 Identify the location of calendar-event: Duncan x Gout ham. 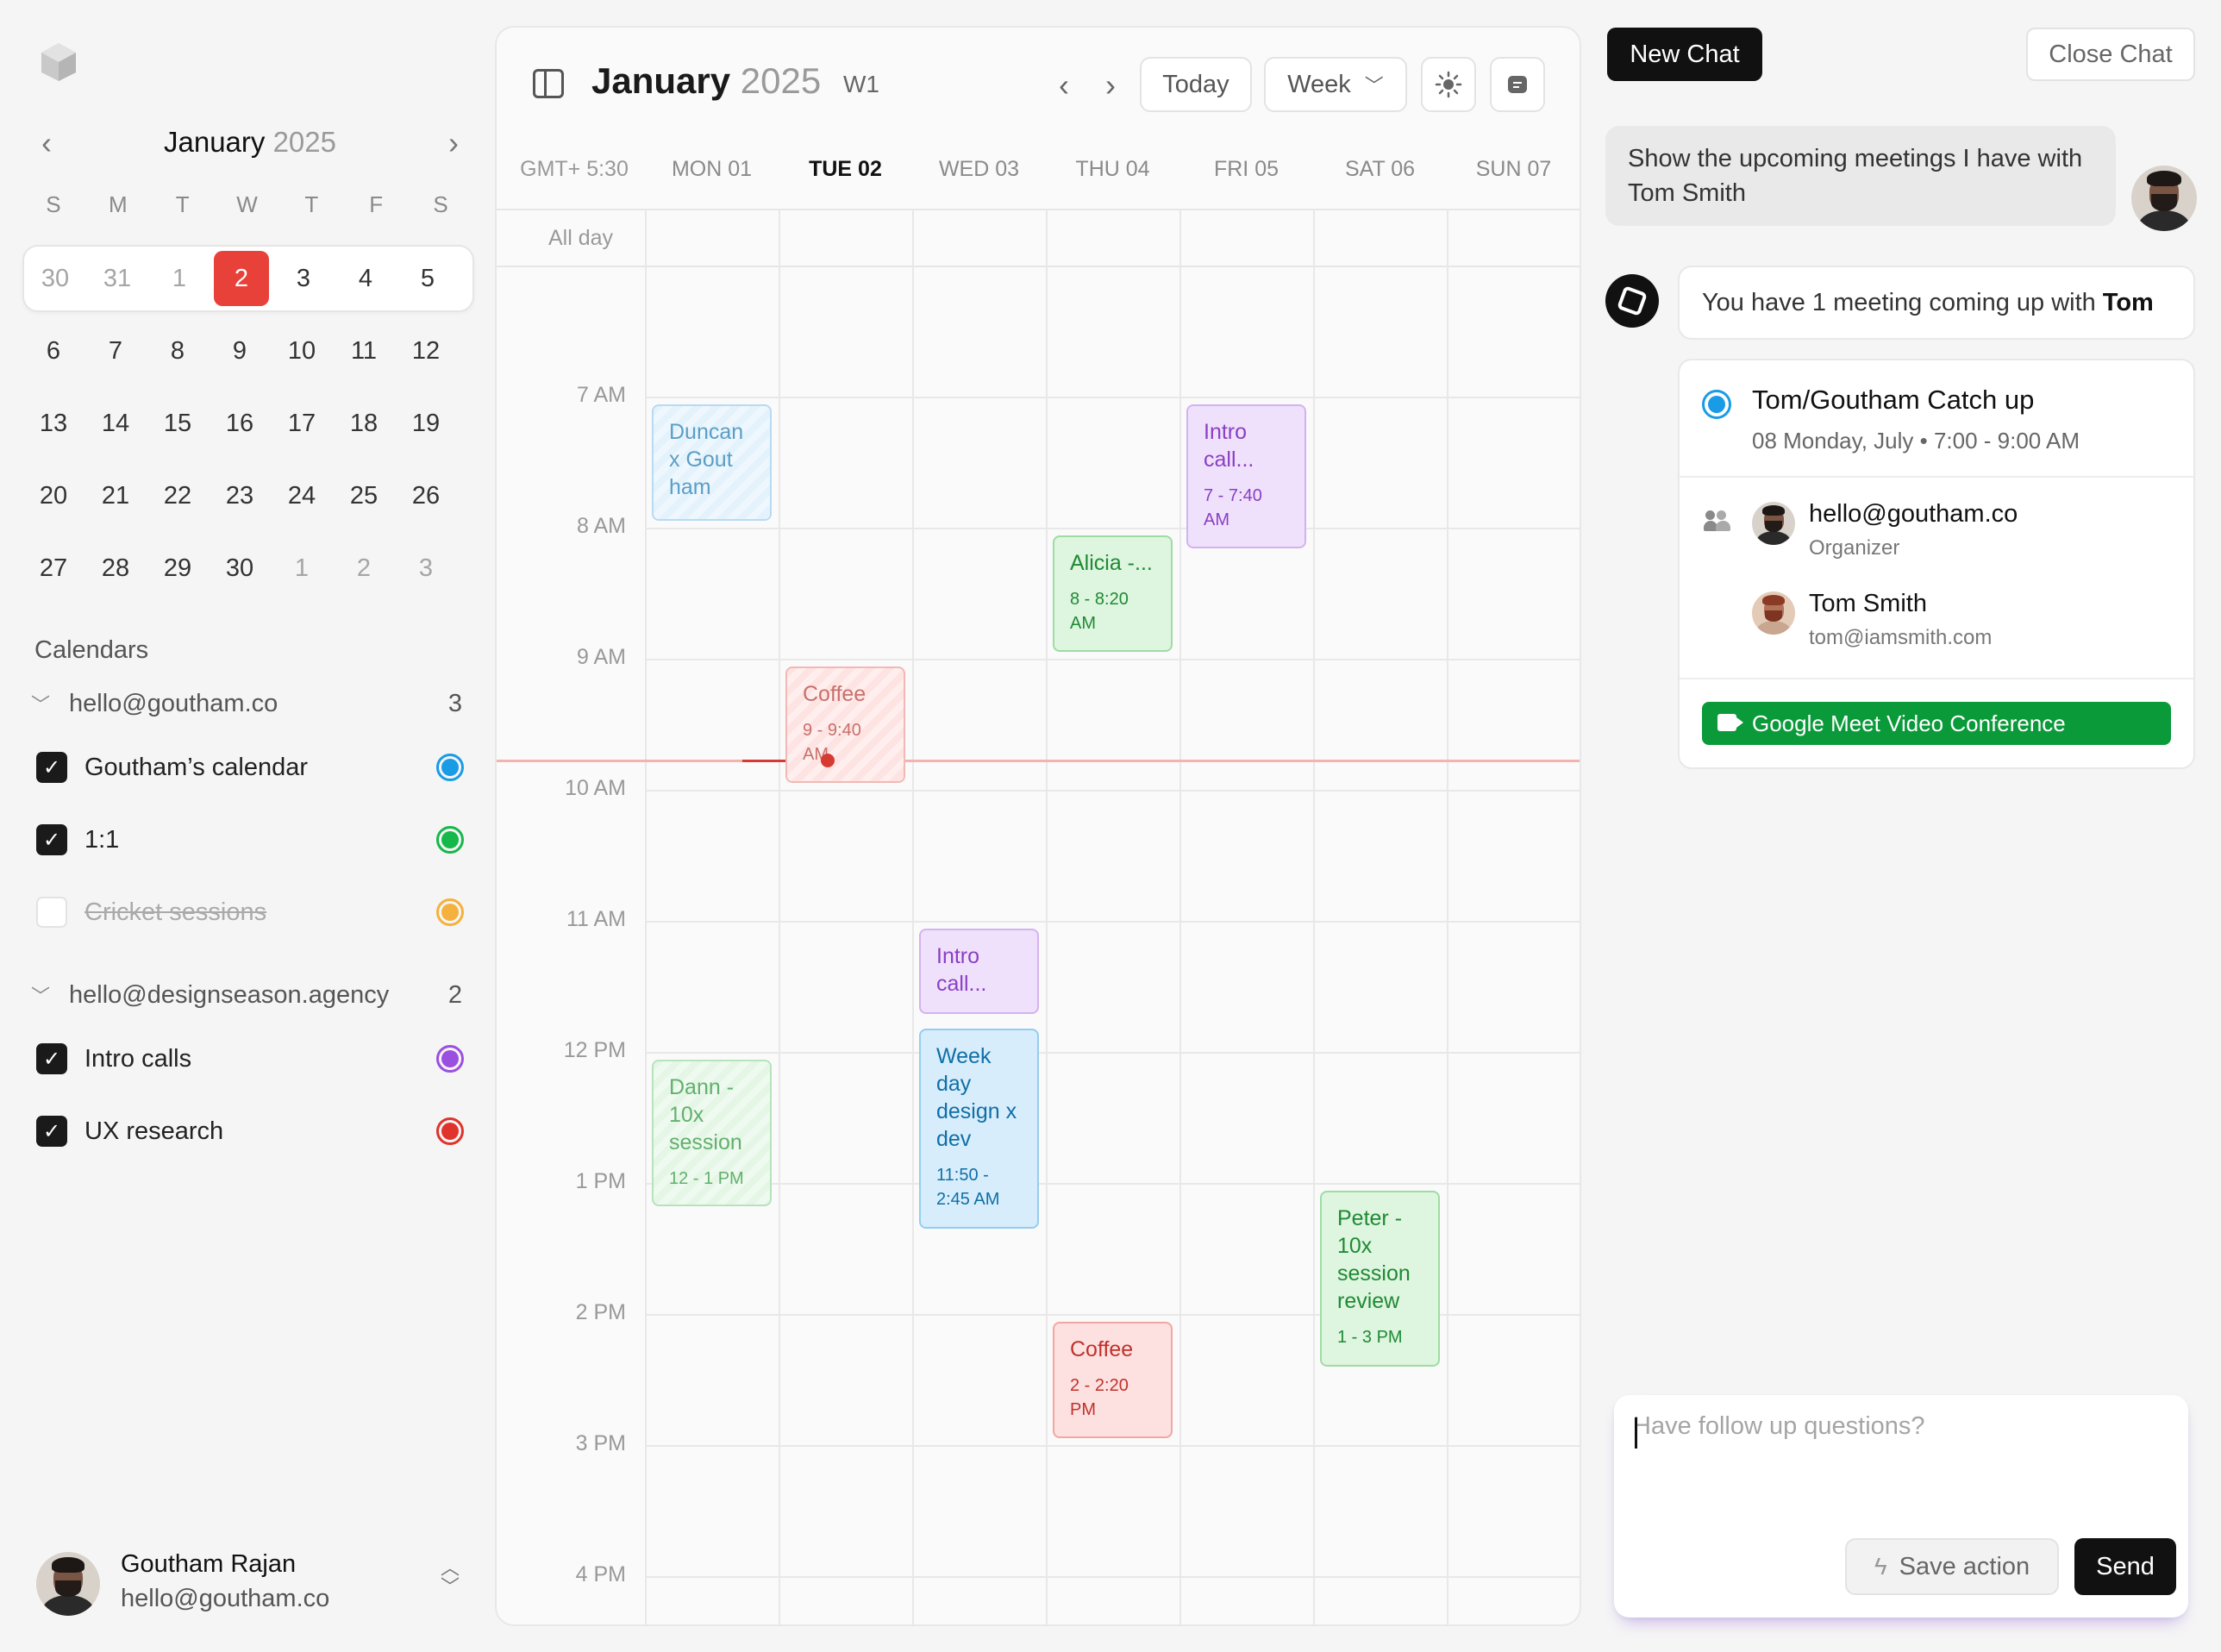
(712, 463).